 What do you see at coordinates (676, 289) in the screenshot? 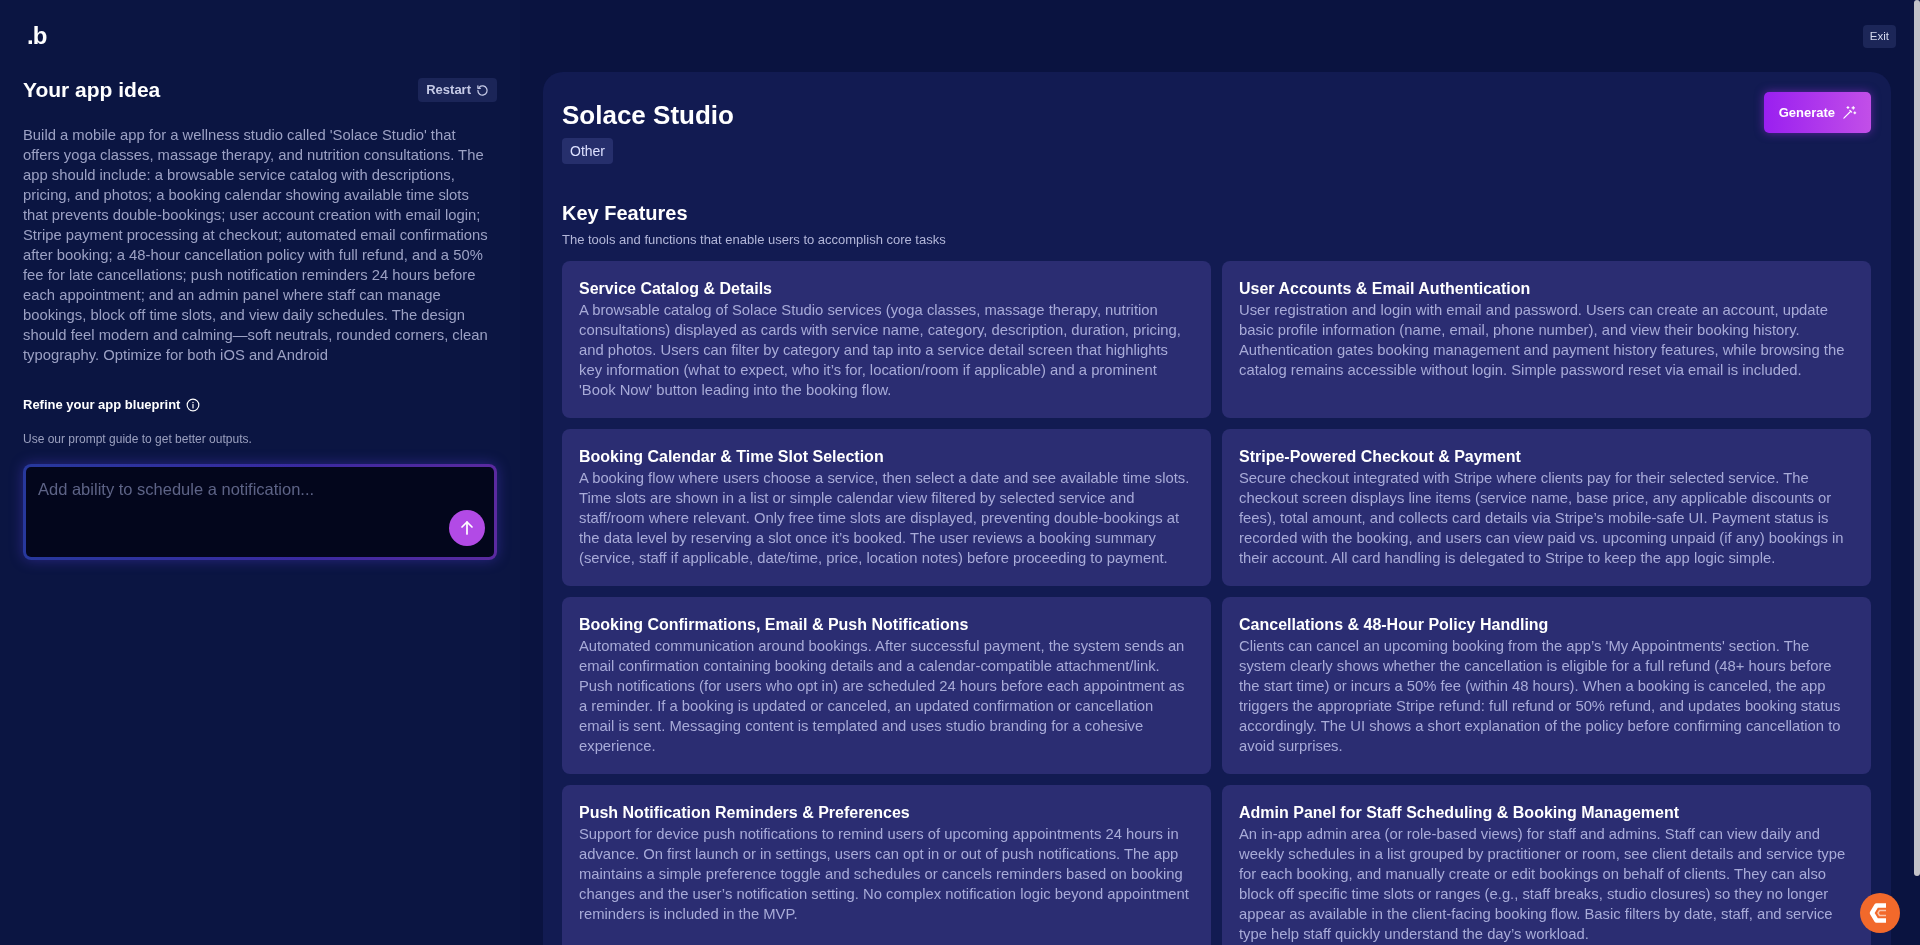
I see `feature-title: Service Catalog & Details` at bounding box center [676, 289].